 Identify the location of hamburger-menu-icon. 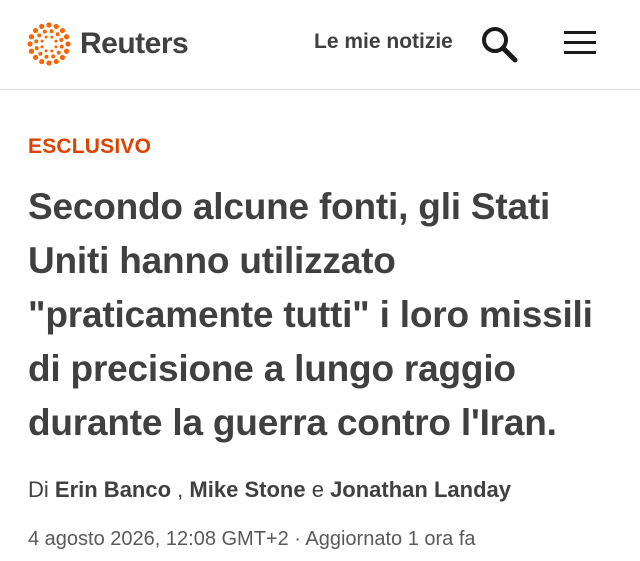
(580, 42).